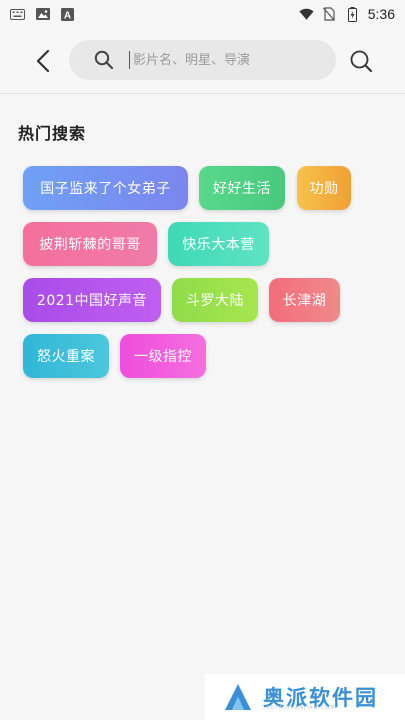  I want to click on search-box, so click(202, 60).